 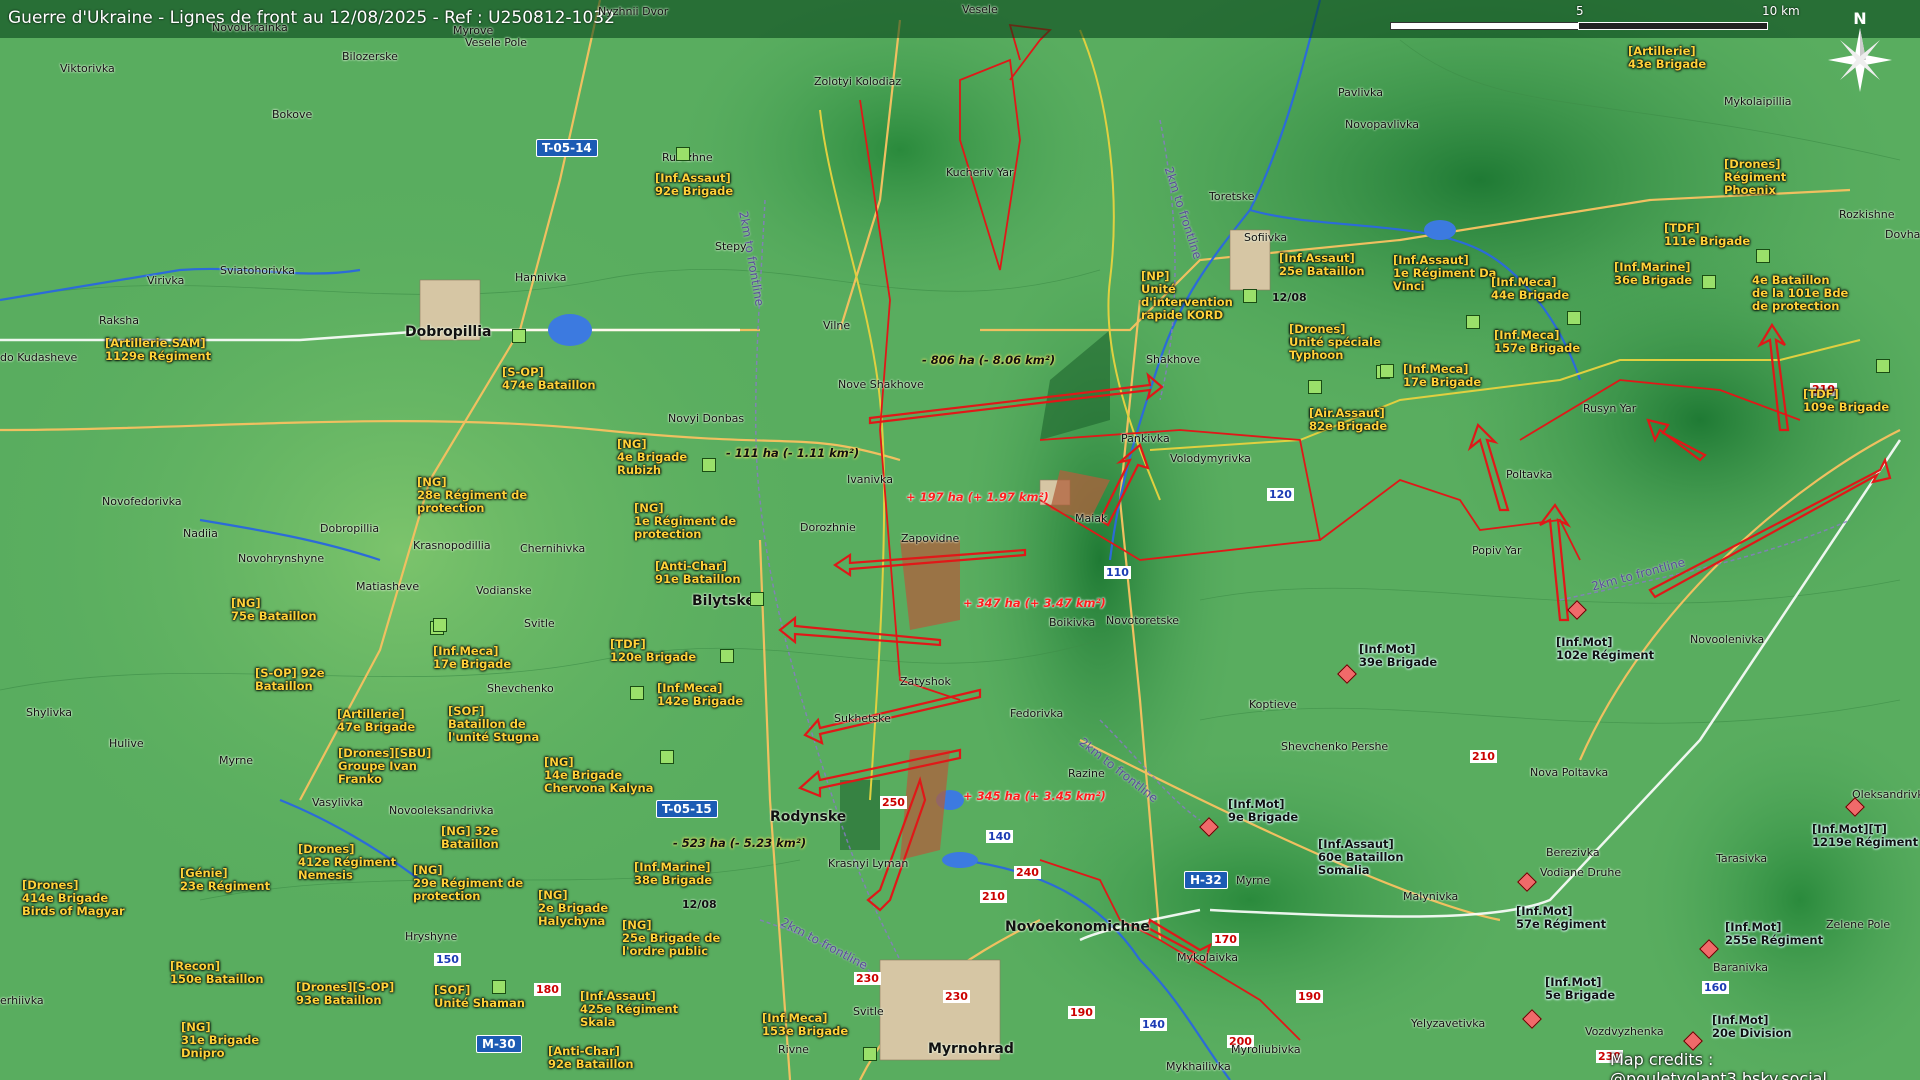 What do you see at coordinates (1580, 989) in the screenshot?
I see `unit-label: [Inf.Mot] 5e Brigade` at bounding box center [1580, 989].